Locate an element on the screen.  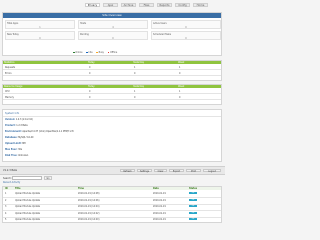
stats-header: Statistics Today Yesterday Week is located at coordinates (112, 63).